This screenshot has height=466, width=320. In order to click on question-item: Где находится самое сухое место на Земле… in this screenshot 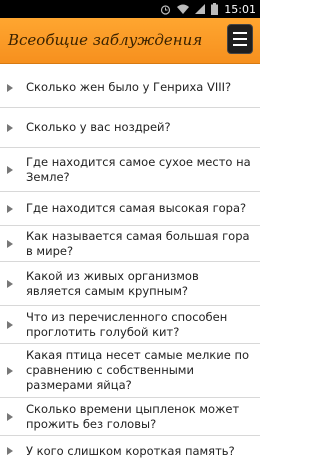, I will do `click(130, 170)`.